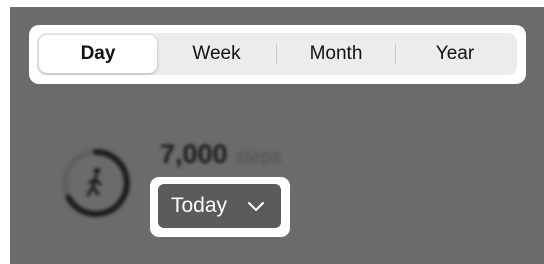 This screenshot has height=264, width=544. I want to click on steps-summary: 7,000 steps, so click(220, 154).